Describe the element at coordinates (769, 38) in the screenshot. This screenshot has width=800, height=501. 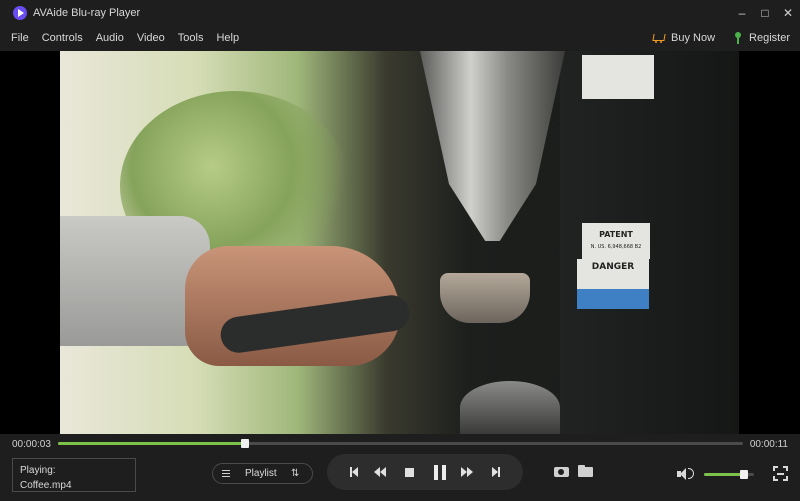
I see `register-label: Register` at that location.